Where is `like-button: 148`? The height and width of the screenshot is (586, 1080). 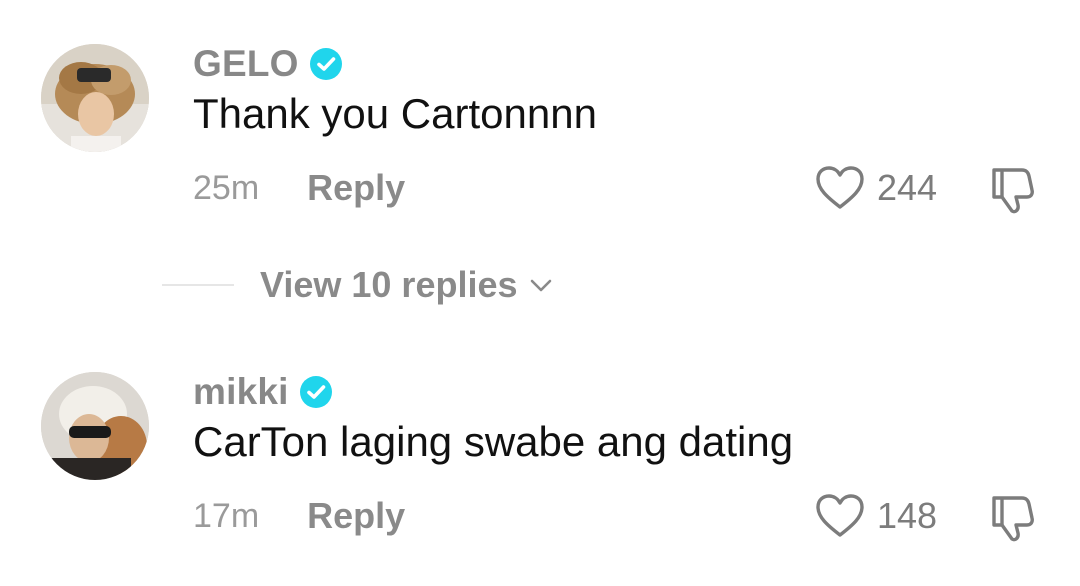
like-button: 148 is located at coordinates (876, 516).